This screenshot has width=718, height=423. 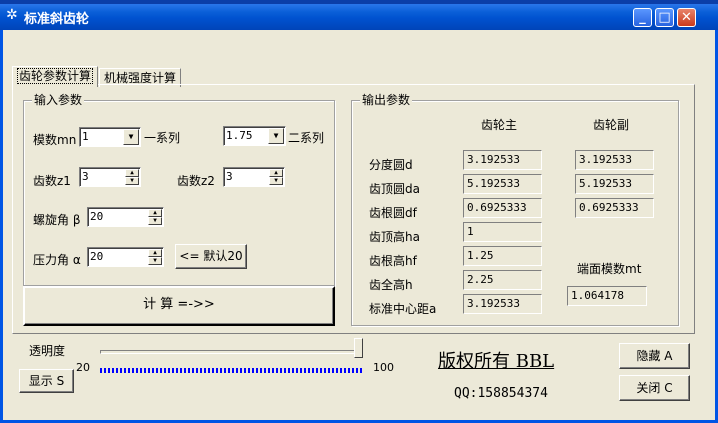 What do you see at coordinates (46, 381) in the screenshot?
I see `show-button: 显示 S` at bounding box center [46, 381].